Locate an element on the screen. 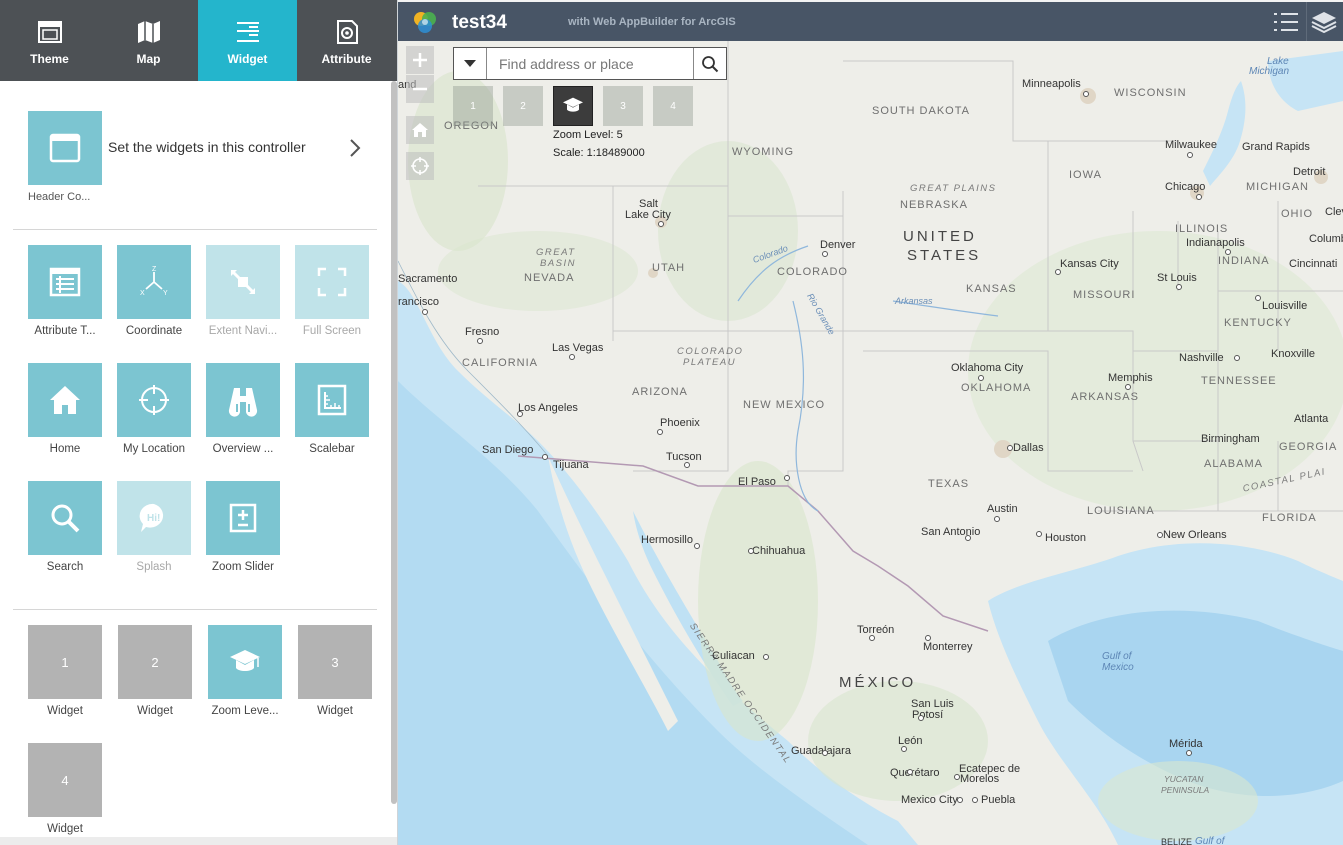 This screenshot has height=845, width=1343. physical-label: YUCATAN is located at coordinates (1184, 779).